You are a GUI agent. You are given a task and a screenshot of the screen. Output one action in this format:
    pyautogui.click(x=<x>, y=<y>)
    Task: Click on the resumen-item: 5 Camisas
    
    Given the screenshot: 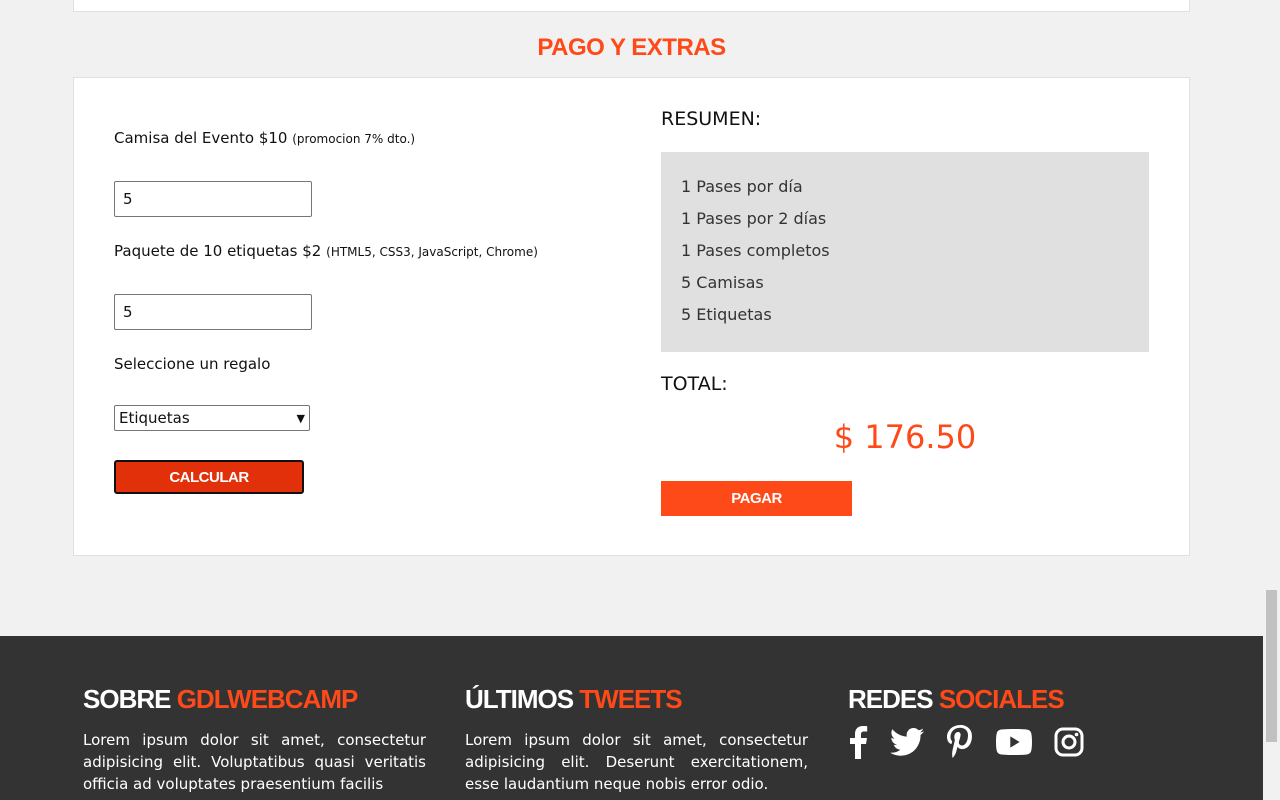 What is the action you would take?
    pyautogui.click(x=722, y=282)
    